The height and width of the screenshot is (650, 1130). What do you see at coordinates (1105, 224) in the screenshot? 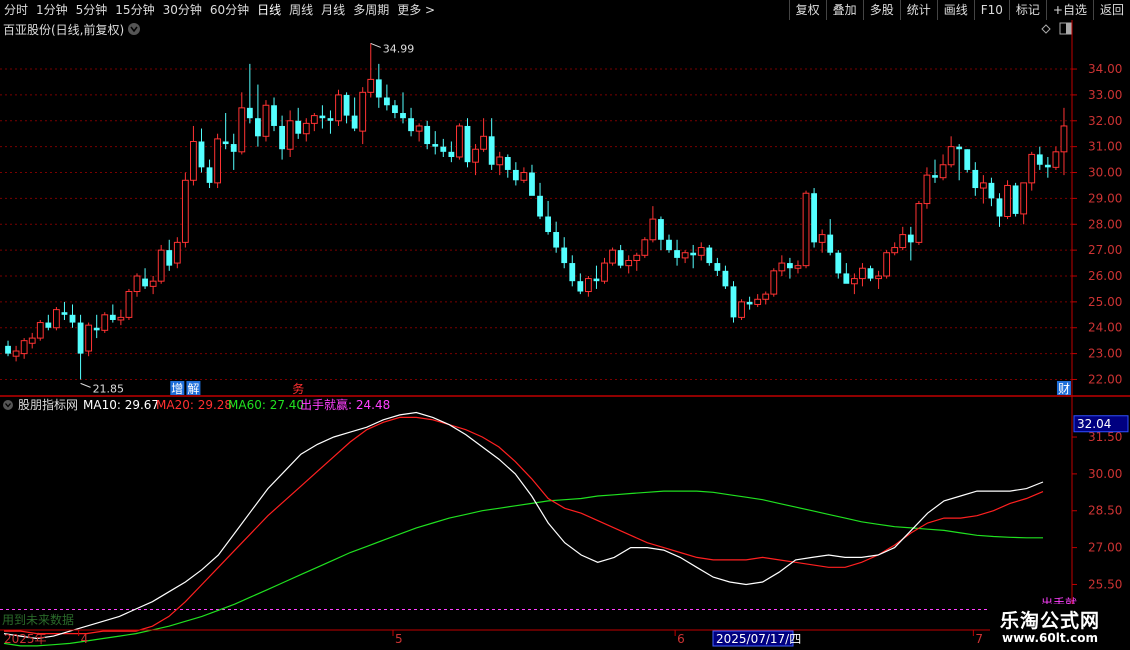
I see `price-tick-label: 28.00` at bounding box center [1105, 224].